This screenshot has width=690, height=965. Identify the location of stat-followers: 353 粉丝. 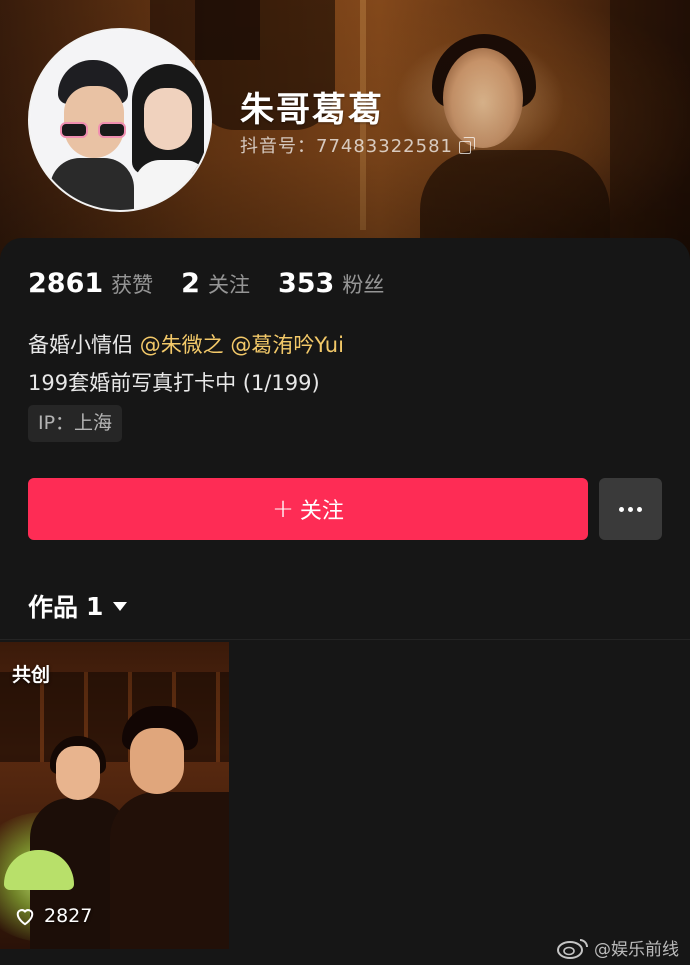
(331, 283).